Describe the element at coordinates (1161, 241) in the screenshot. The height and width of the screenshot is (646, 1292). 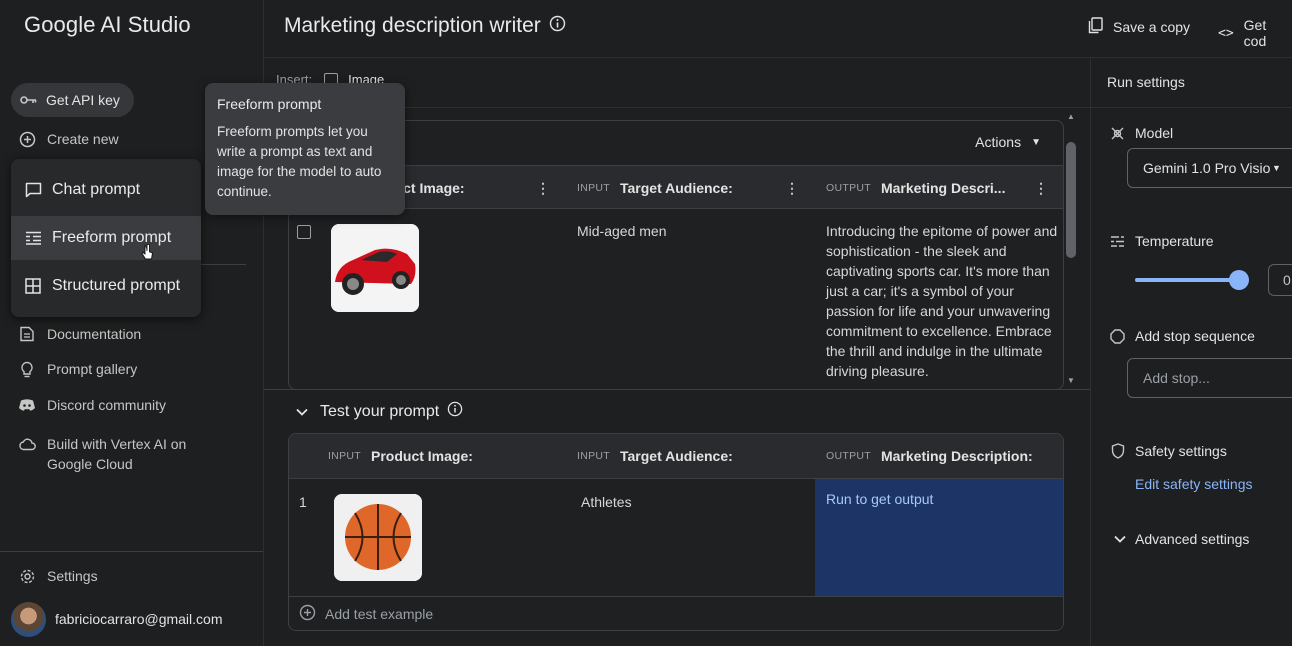
I see `temperature-label: Temperature` at that location.